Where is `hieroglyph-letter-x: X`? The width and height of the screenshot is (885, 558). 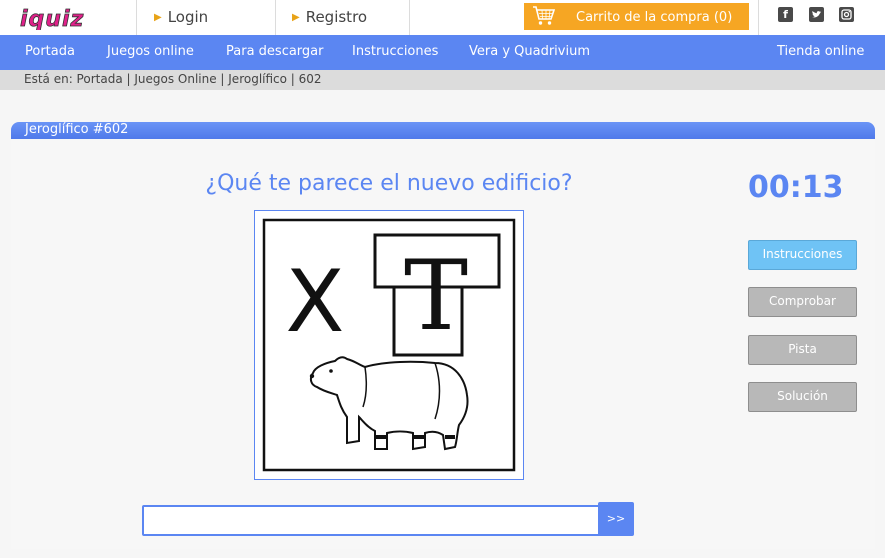 hieroglyph-letter-x: X is located at coordinates (315, 302).